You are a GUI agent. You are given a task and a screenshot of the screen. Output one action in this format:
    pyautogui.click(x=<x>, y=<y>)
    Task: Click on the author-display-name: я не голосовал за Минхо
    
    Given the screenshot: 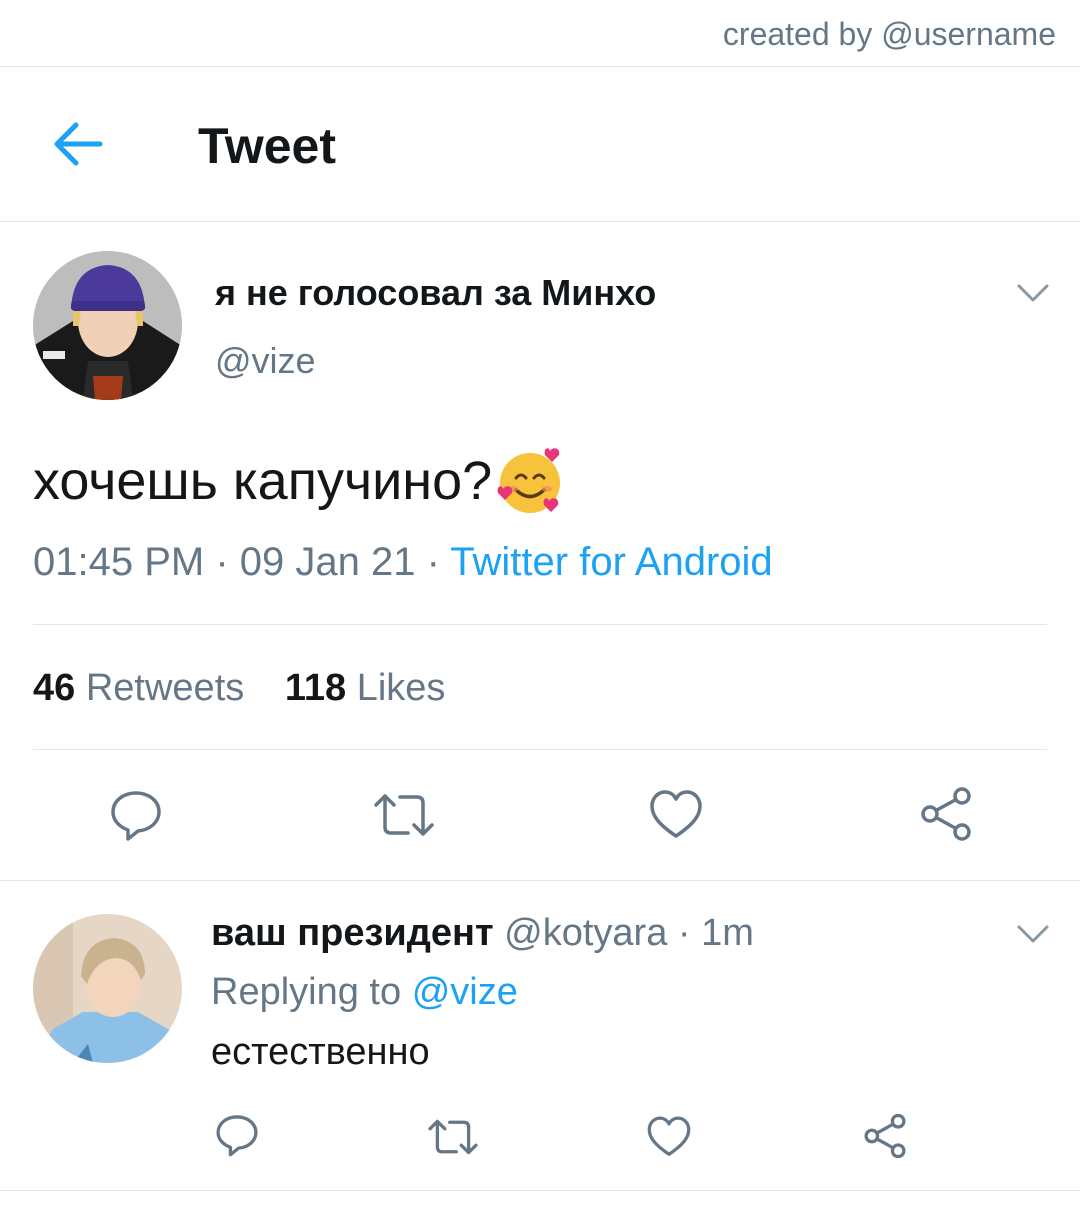 What is the action you would take?
    pyautogui.click(x=435, y=293)
    